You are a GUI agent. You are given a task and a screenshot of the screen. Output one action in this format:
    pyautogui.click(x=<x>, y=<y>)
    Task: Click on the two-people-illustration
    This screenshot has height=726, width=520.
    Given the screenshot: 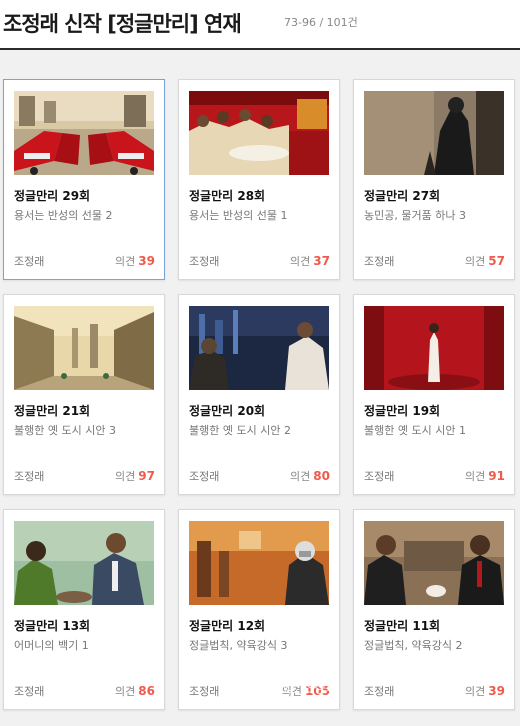 What is the action you would take?
    pyautogui.click(x=84, y=563)
    